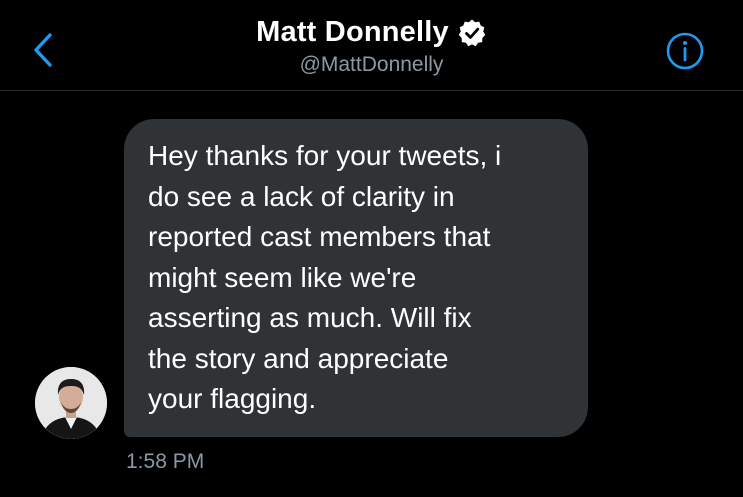 The width and height of the screenshot is (743, 497). I want to click on message-line: the story and appreciate, so click(298, 358).